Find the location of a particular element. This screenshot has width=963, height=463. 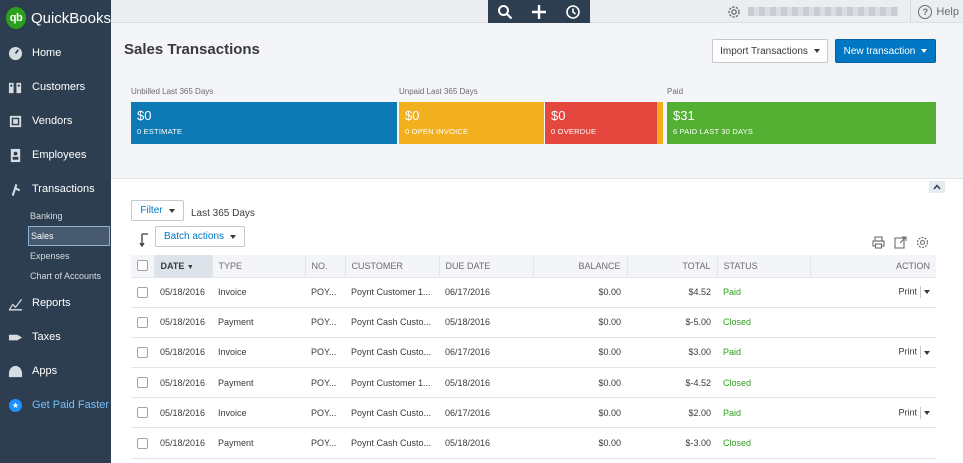

print-icon is located at coordinates (878, 242).